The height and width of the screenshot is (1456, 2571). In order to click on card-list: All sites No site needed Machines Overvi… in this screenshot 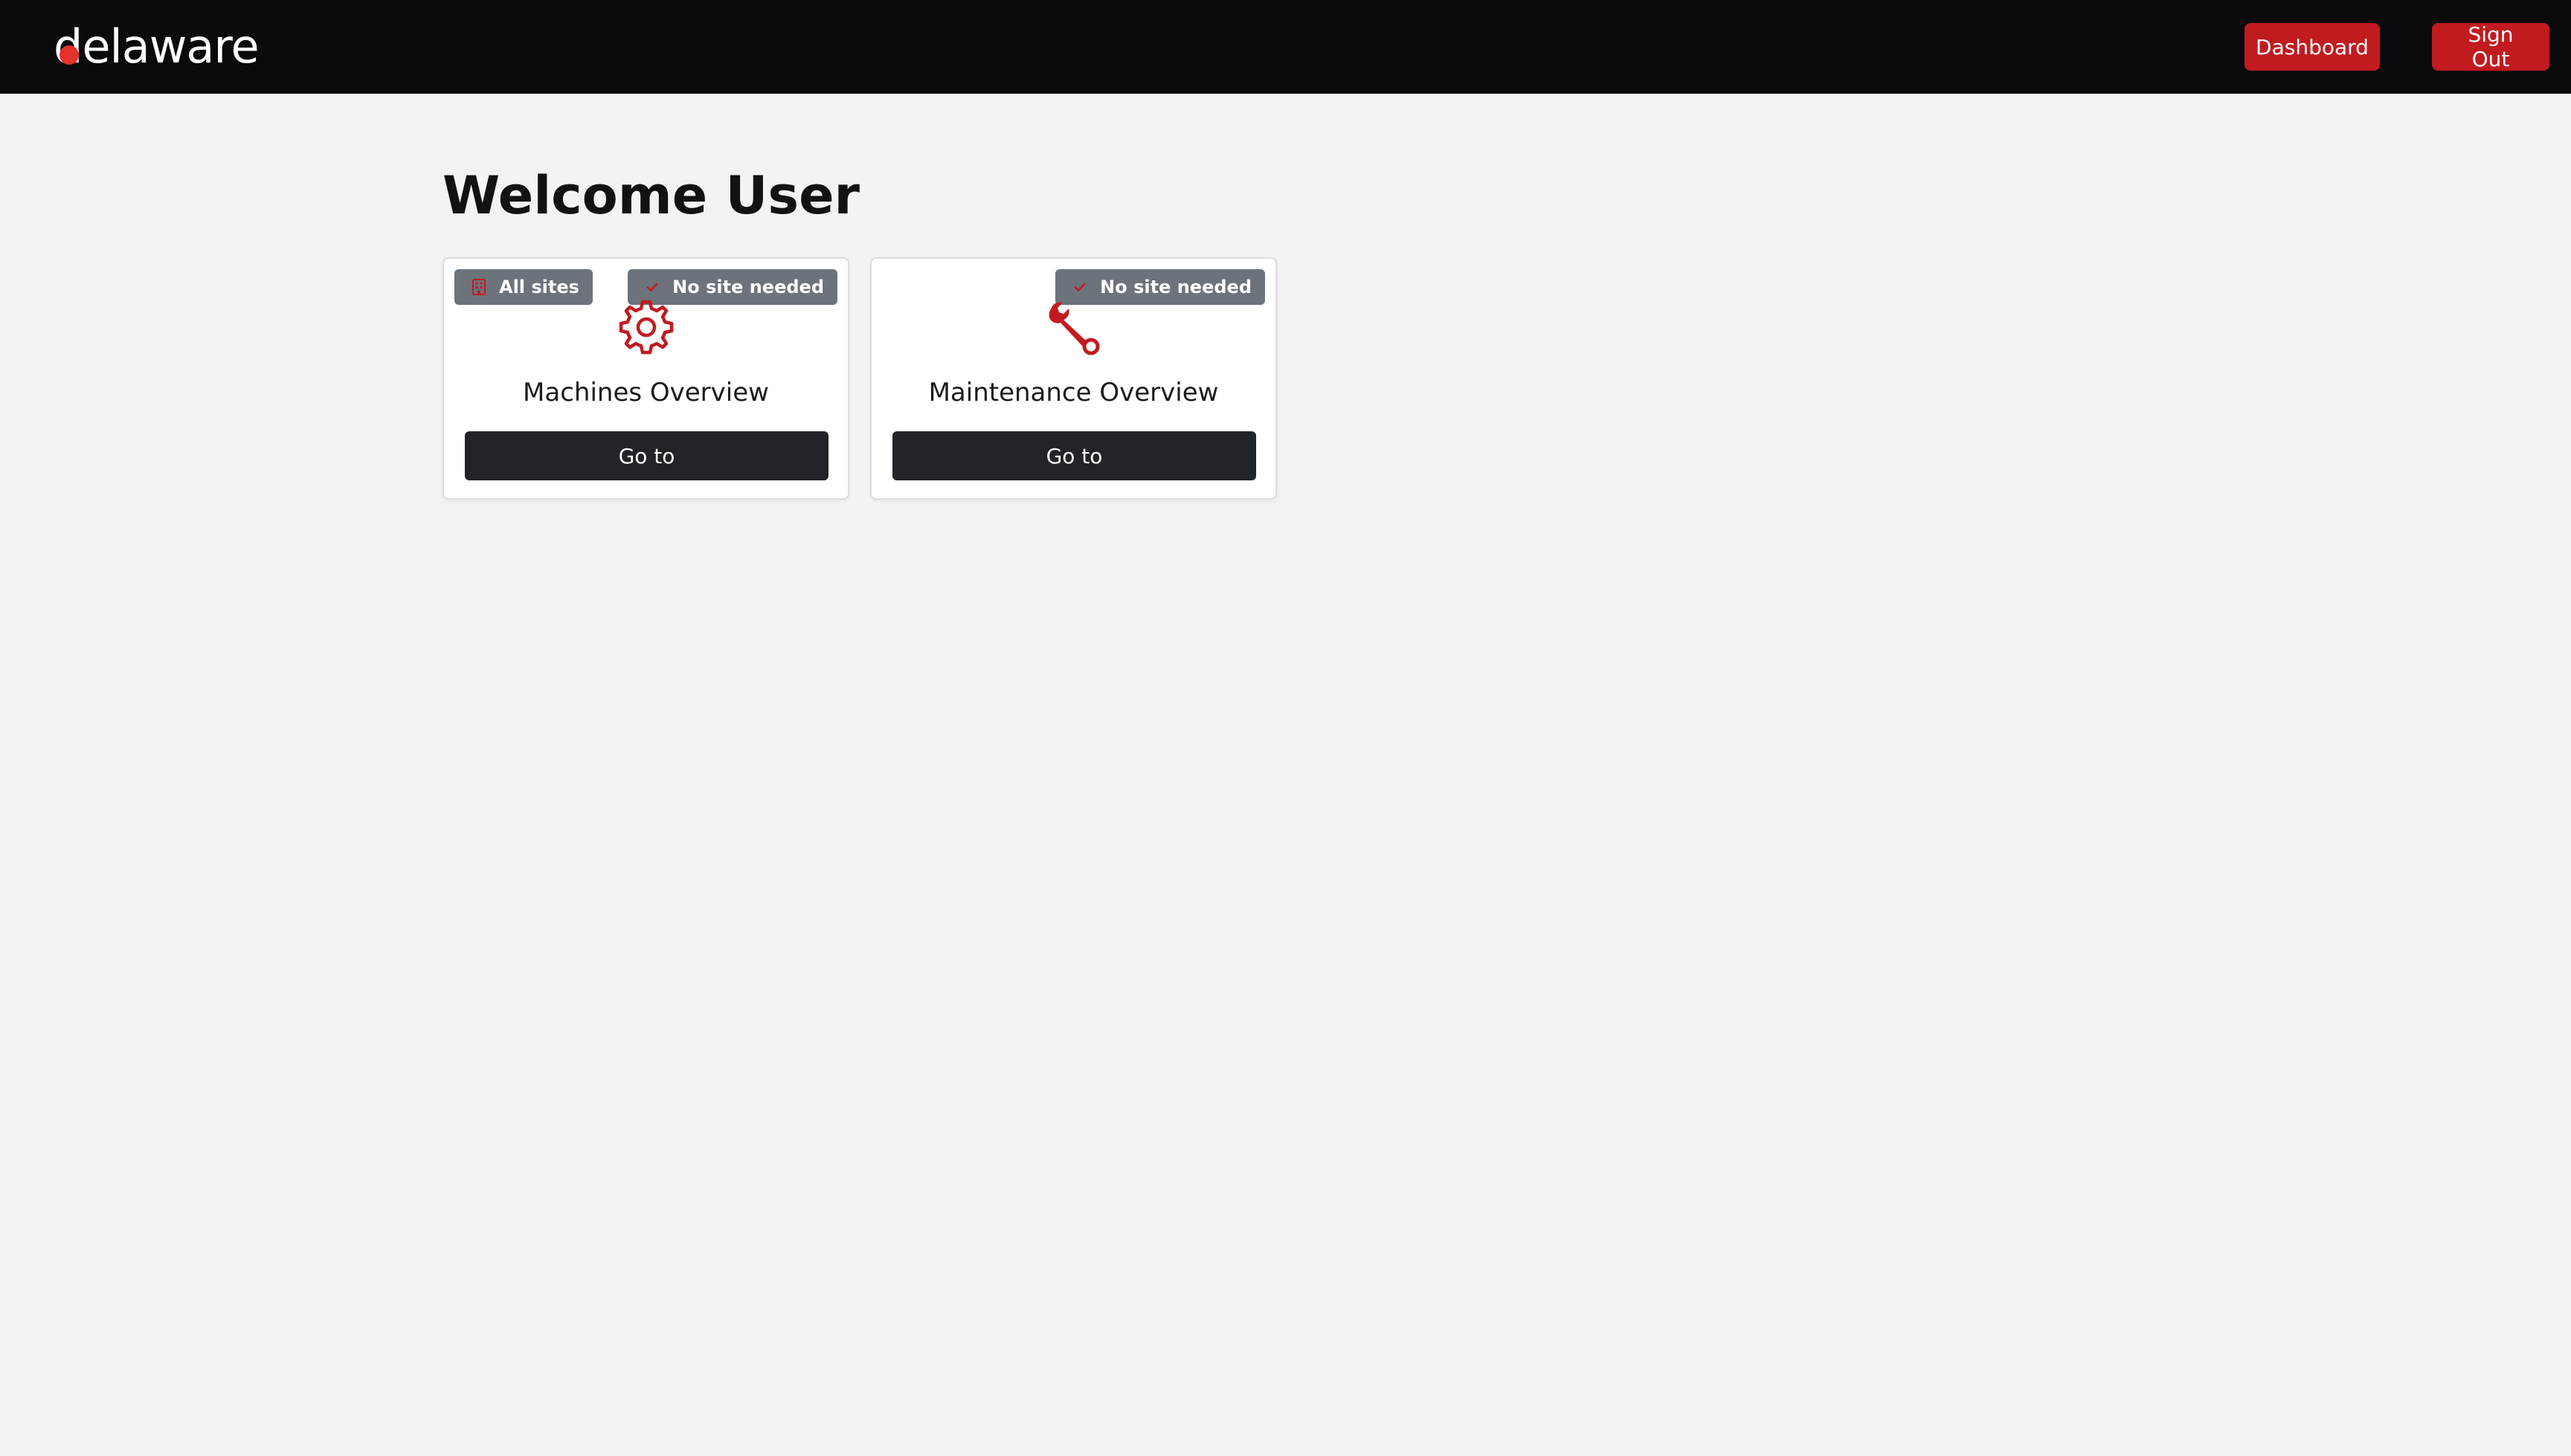, I will do `click(860, 379)`.